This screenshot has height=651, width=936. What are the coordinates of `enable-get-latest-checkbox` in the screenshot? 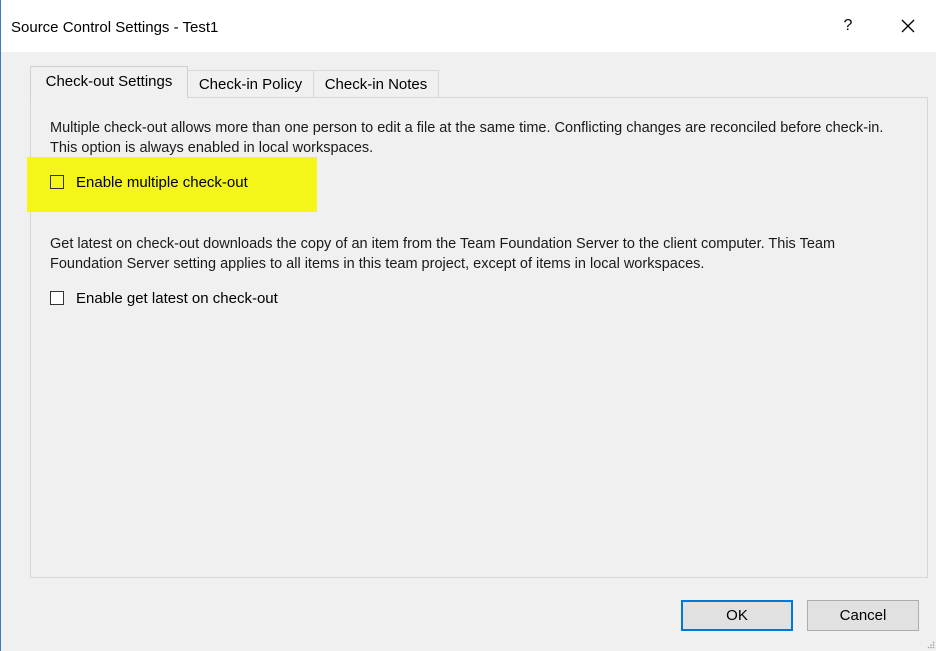 It's located at (57, 298).